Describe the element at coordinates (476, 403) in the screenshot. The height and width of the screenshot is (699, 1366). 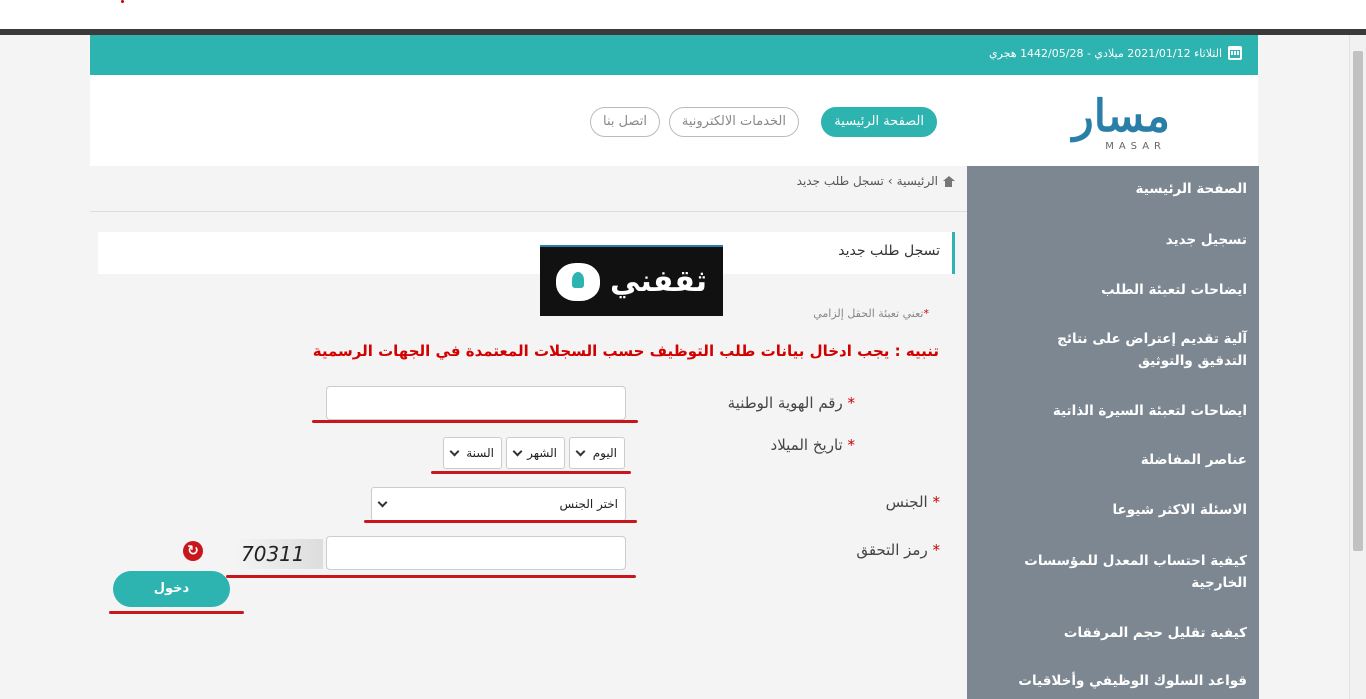
I see `national-id-input` at that location.